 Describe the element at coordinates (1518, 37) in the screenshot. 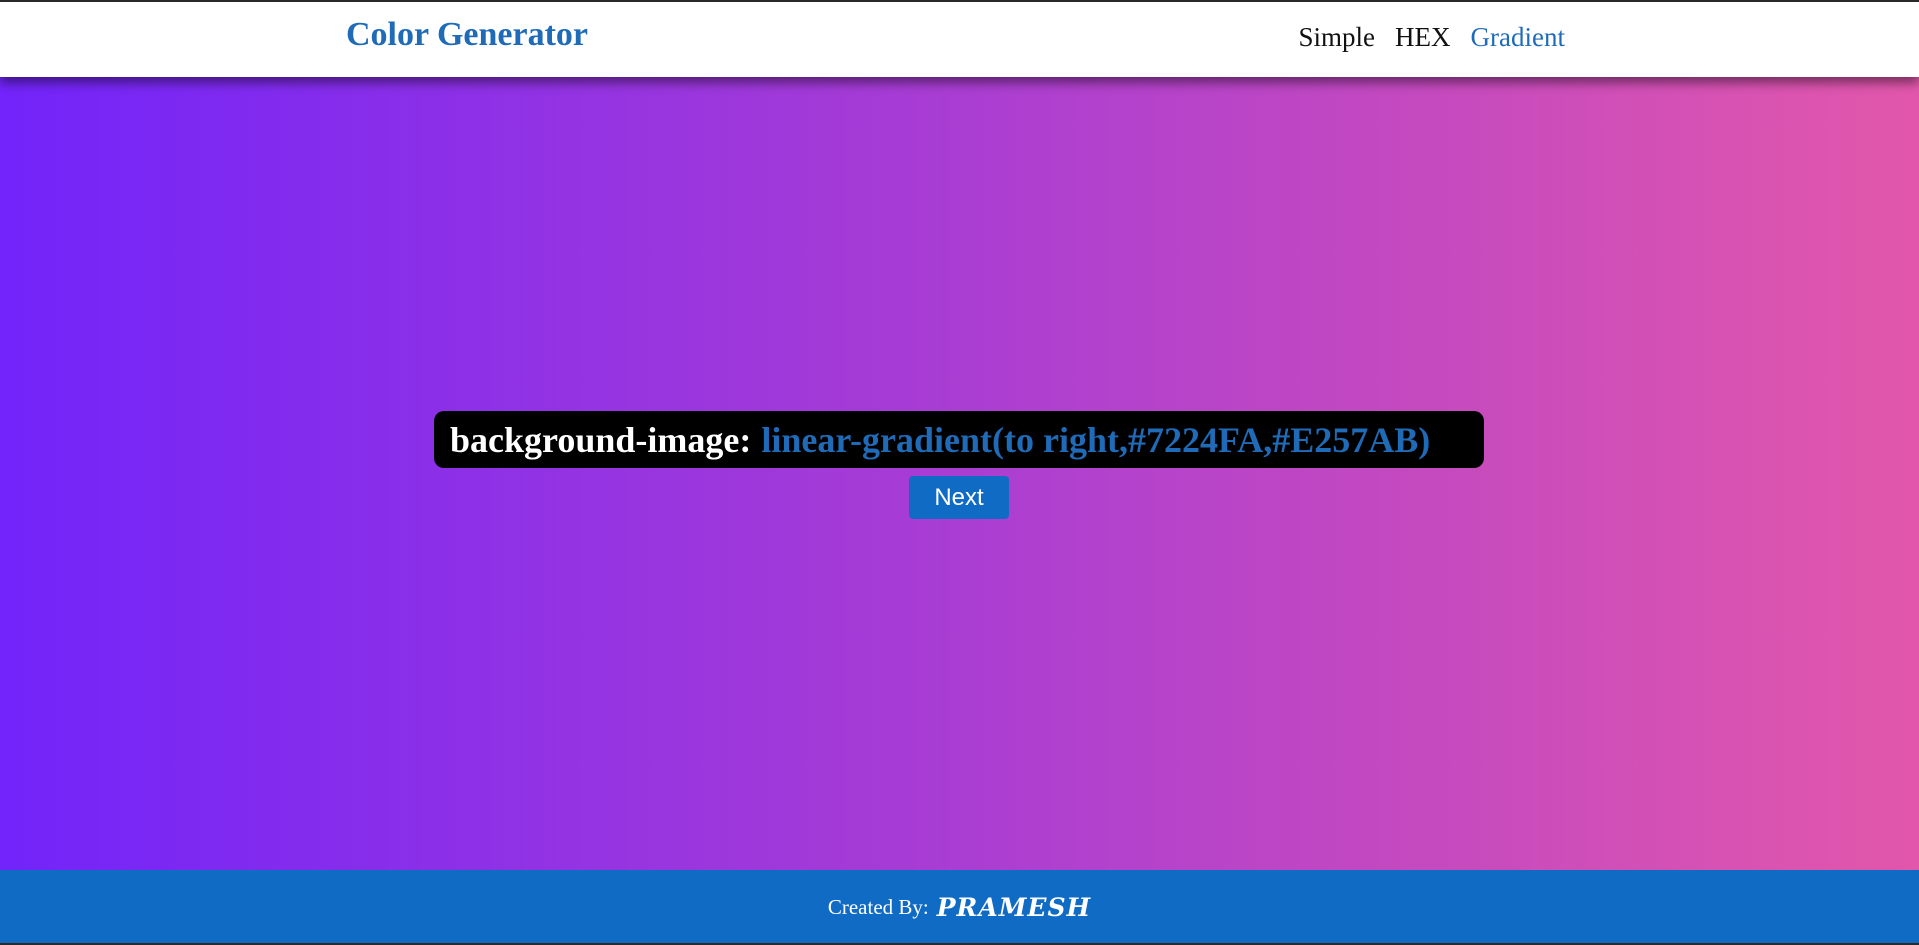

I see `nav-link-gradient: Gradient` at that location.